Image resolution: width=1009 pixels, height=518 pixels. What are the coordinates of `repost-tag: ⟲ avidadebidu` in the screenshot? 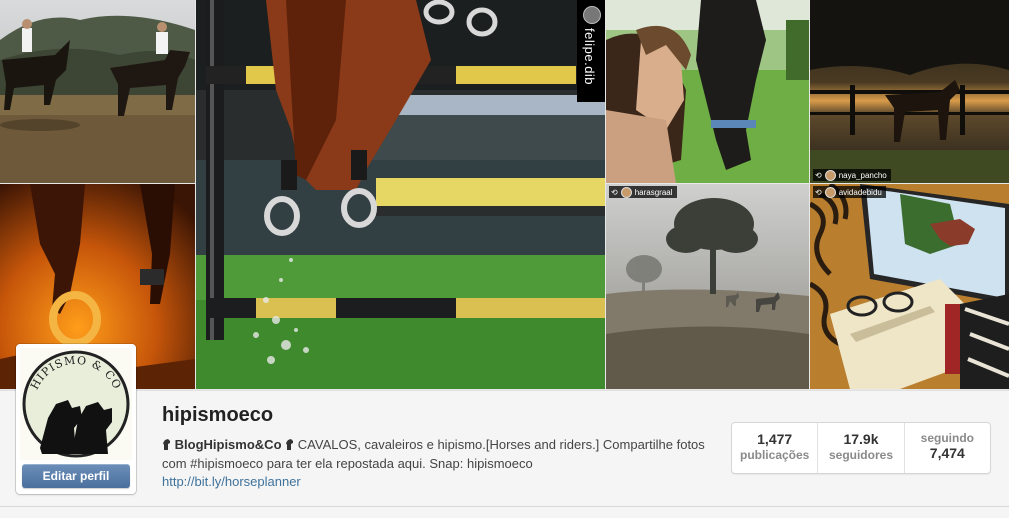 It's located at (849, 192).